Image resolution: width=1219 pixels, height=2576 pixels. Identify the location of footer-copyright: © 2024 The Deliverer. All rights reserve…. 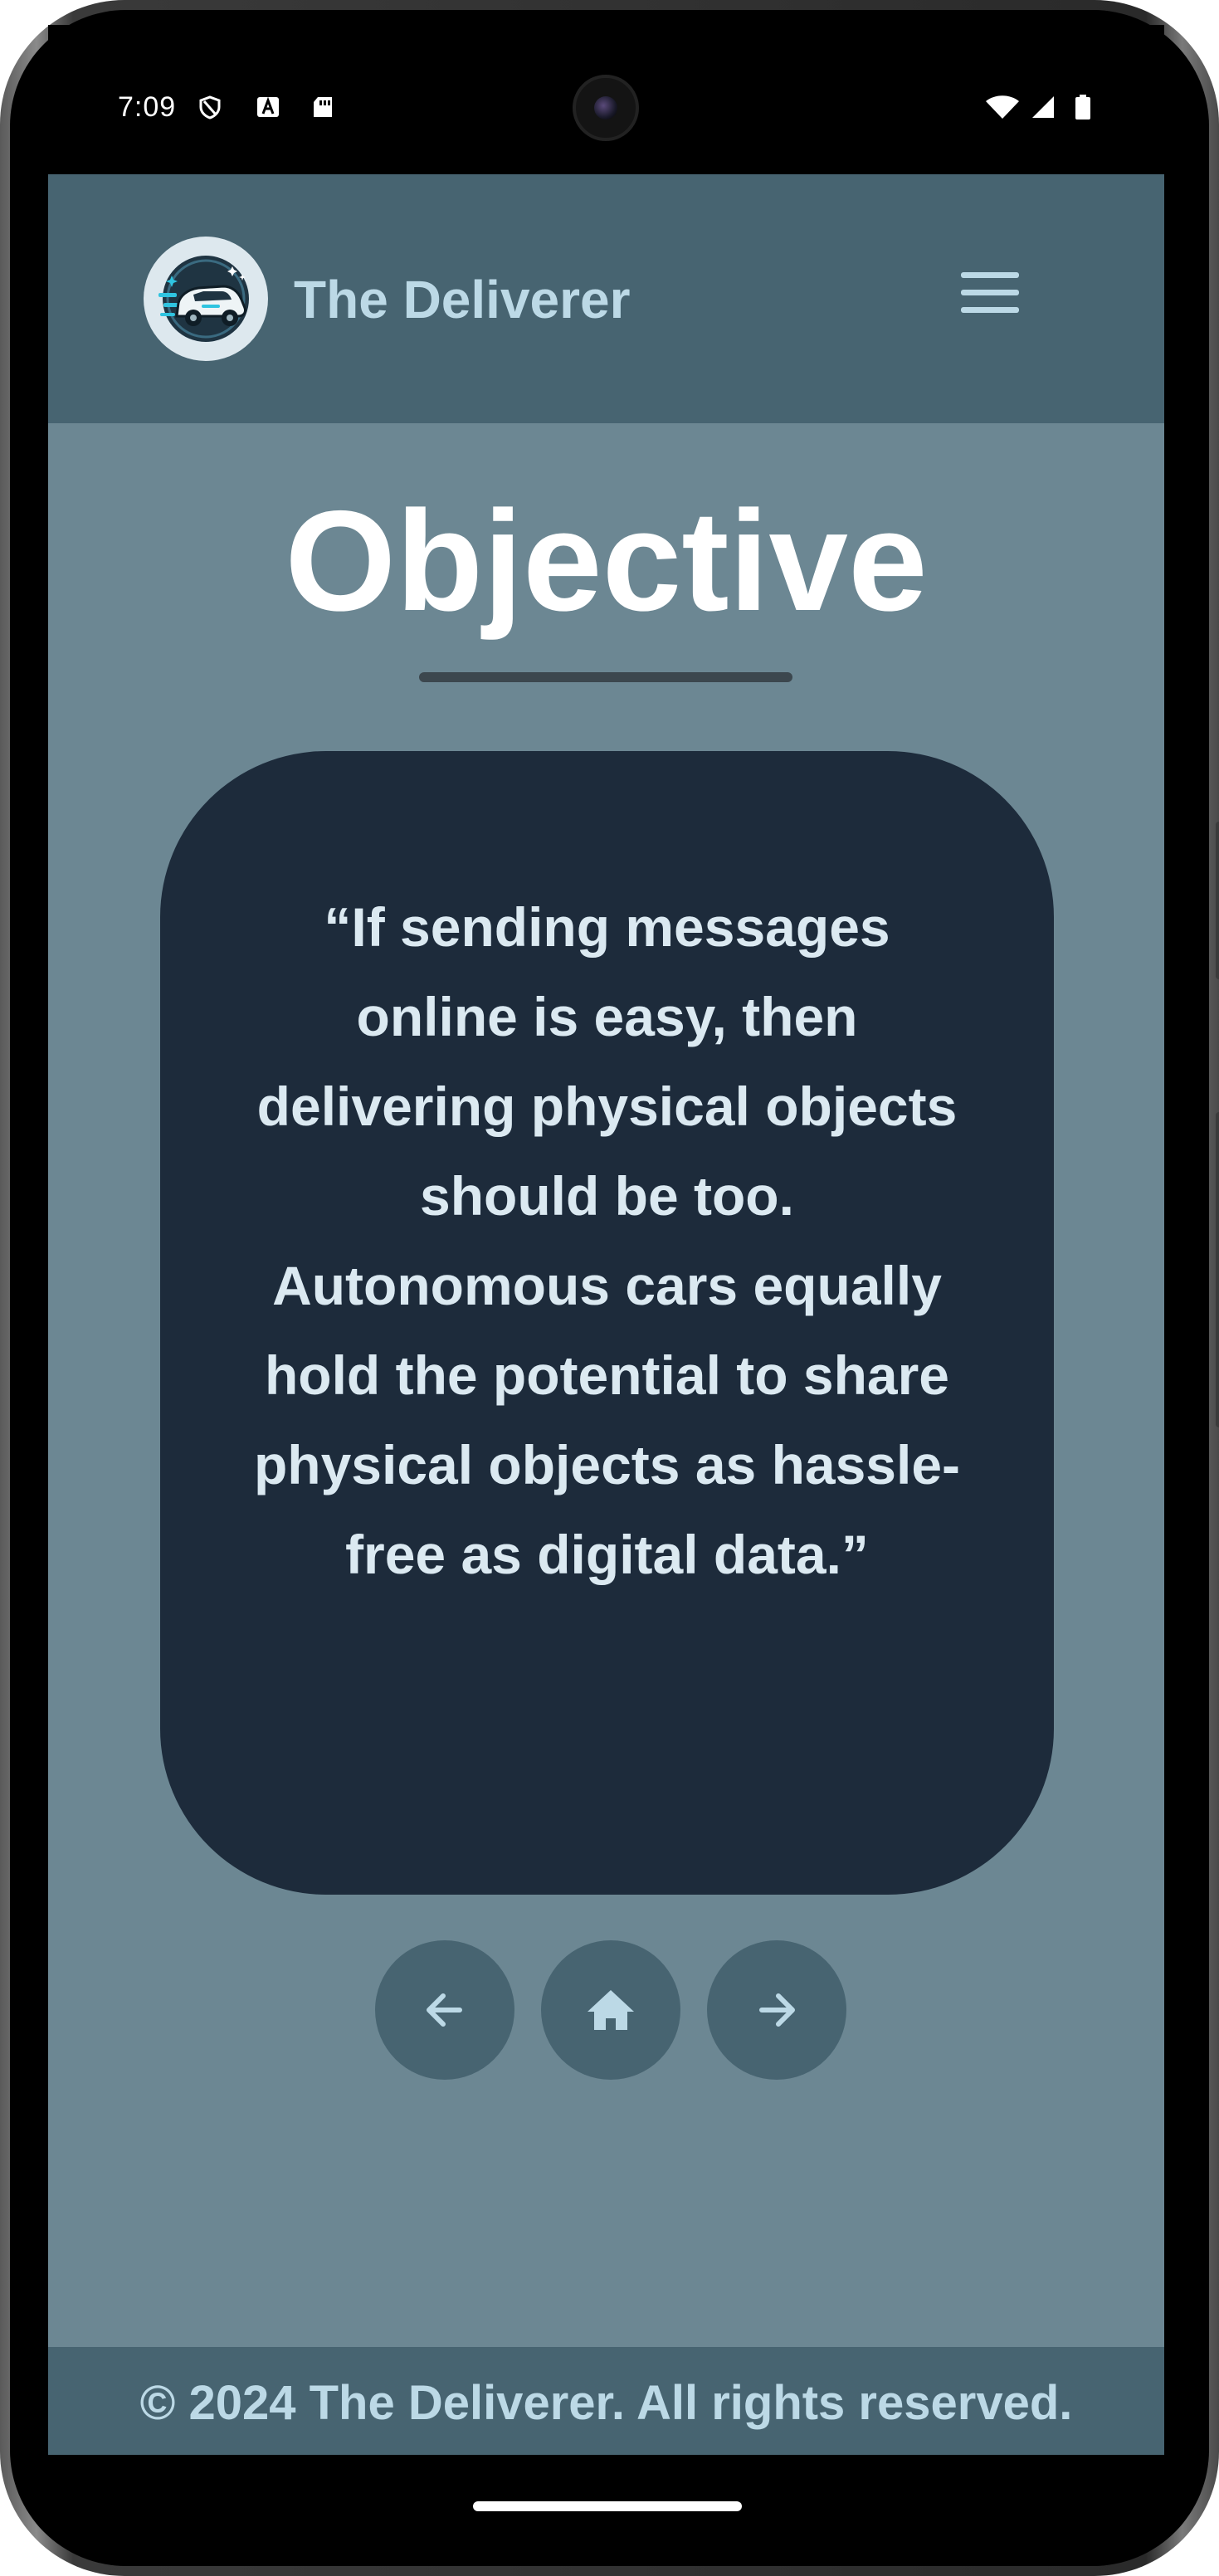
(606, 2403).